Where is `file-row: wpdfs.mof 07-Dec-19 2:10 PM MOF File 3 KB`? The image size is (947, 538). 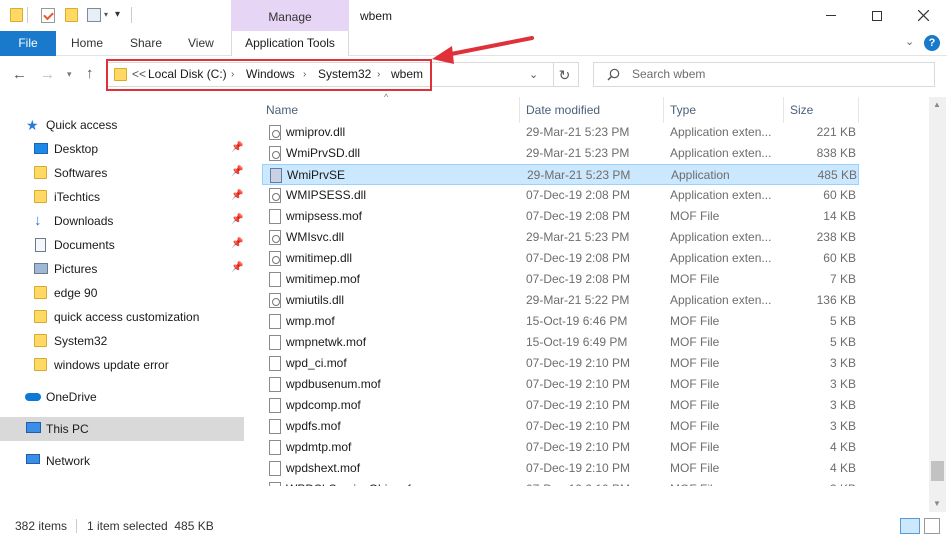 file-row: wpdfs.mof 07-Dec-19 2:10 PM MOF File 3 KB is located at coordinates (560, 426).